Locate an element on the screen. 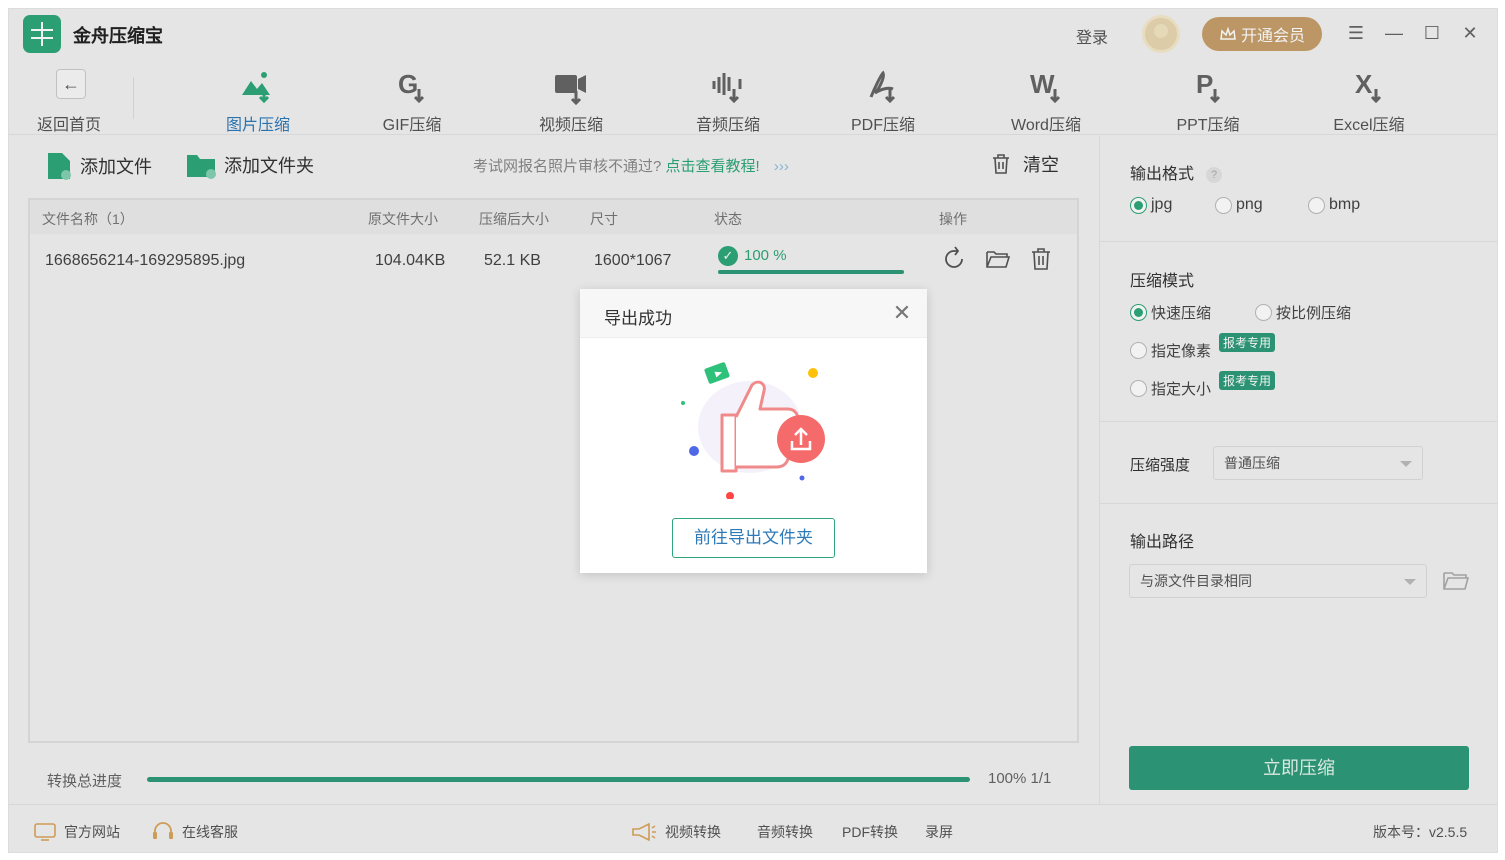  open-export-folder-button: 前往导出文件夹 is located at coordinates (753, 538).